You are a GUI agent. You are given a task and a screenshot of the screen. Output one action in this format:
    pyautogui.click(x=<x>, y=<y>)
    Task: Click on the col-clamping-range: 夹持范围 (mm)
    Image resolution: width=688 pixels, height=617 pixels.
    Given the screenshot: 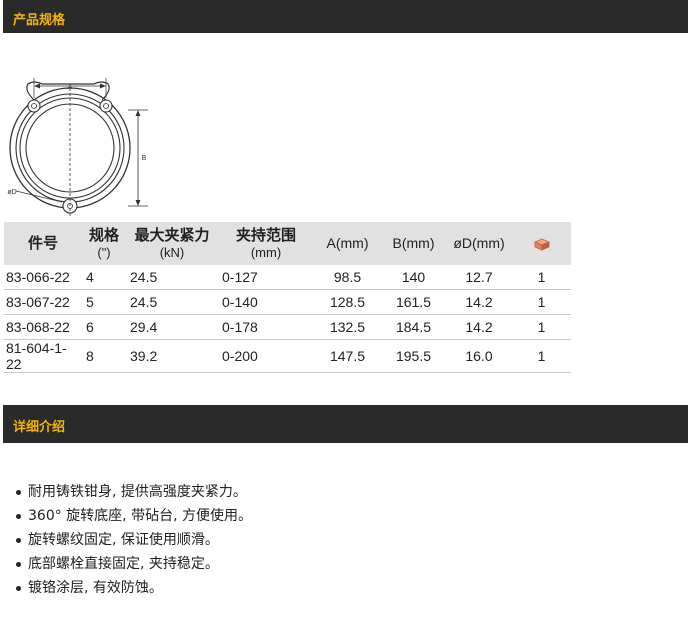 What is the action you would take?
    pyautogui.click(x=266, y=243)
    